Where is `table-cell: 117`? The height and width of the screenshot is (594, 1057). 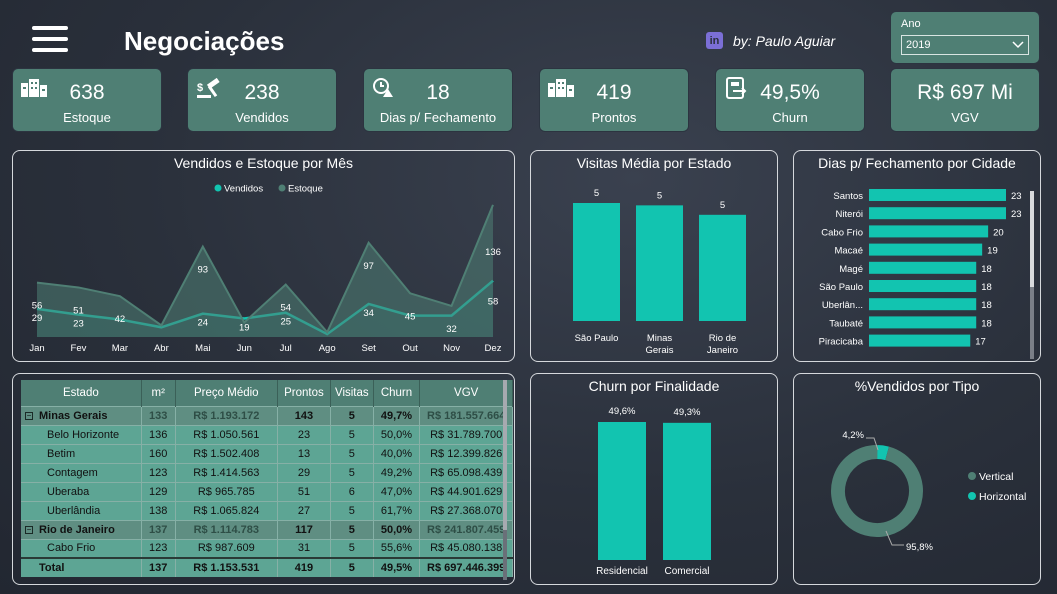 table-cell: 117 is located at coordinates (304, 529).